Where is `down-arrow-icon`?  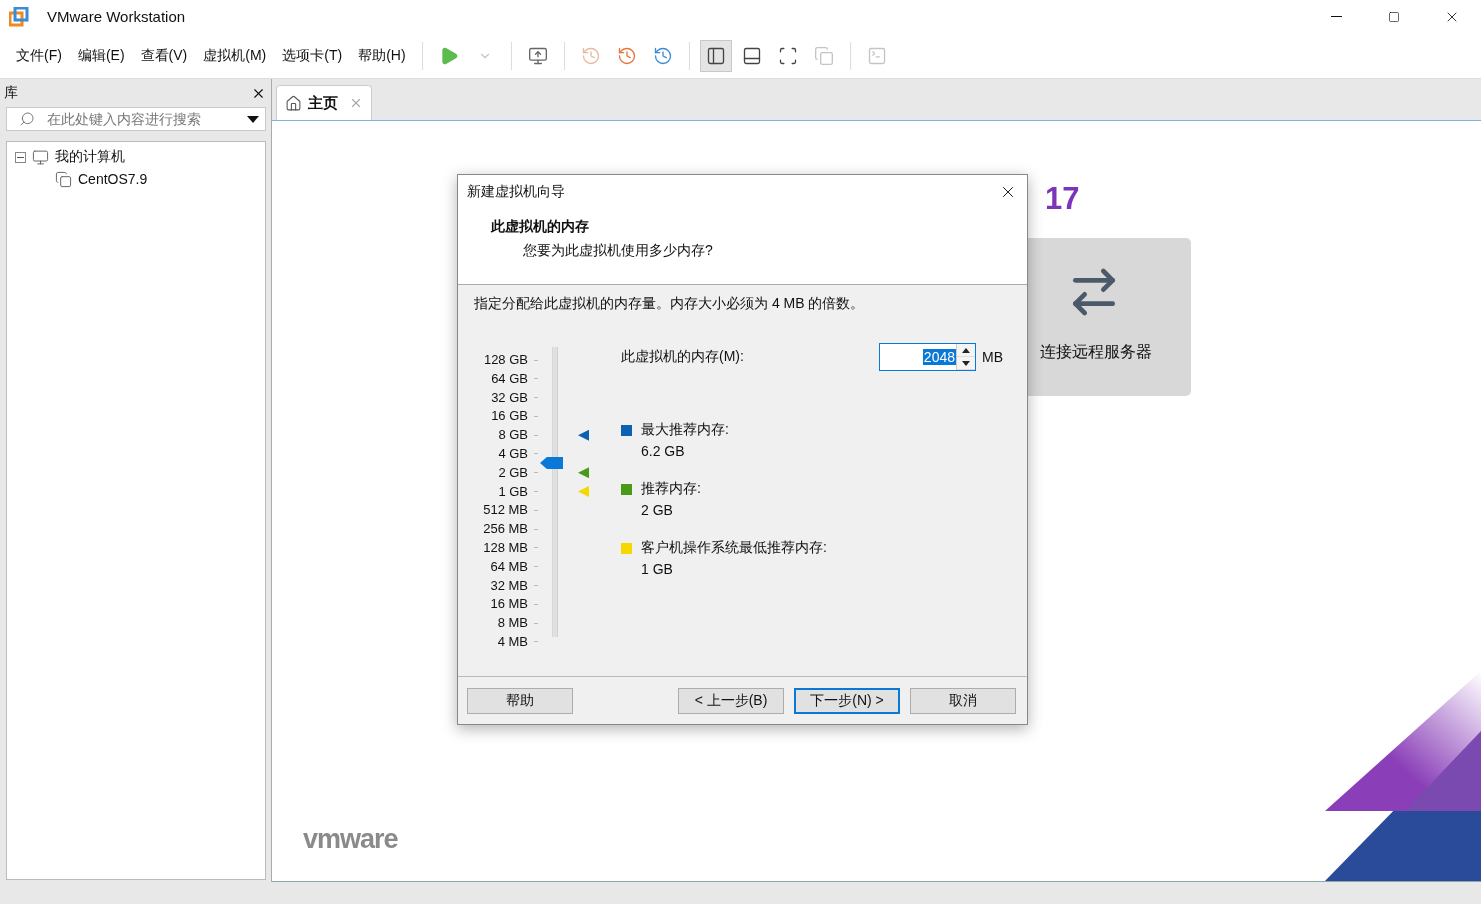
down-arrow-icon is located at coordinates (966, 363).